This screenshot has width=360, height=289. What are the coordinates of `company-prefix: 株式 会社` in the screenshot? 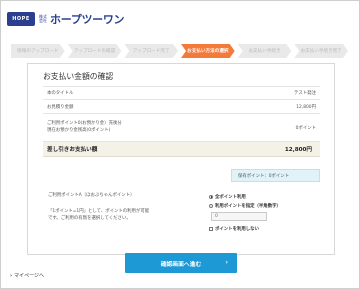 It's located at (43, 18).